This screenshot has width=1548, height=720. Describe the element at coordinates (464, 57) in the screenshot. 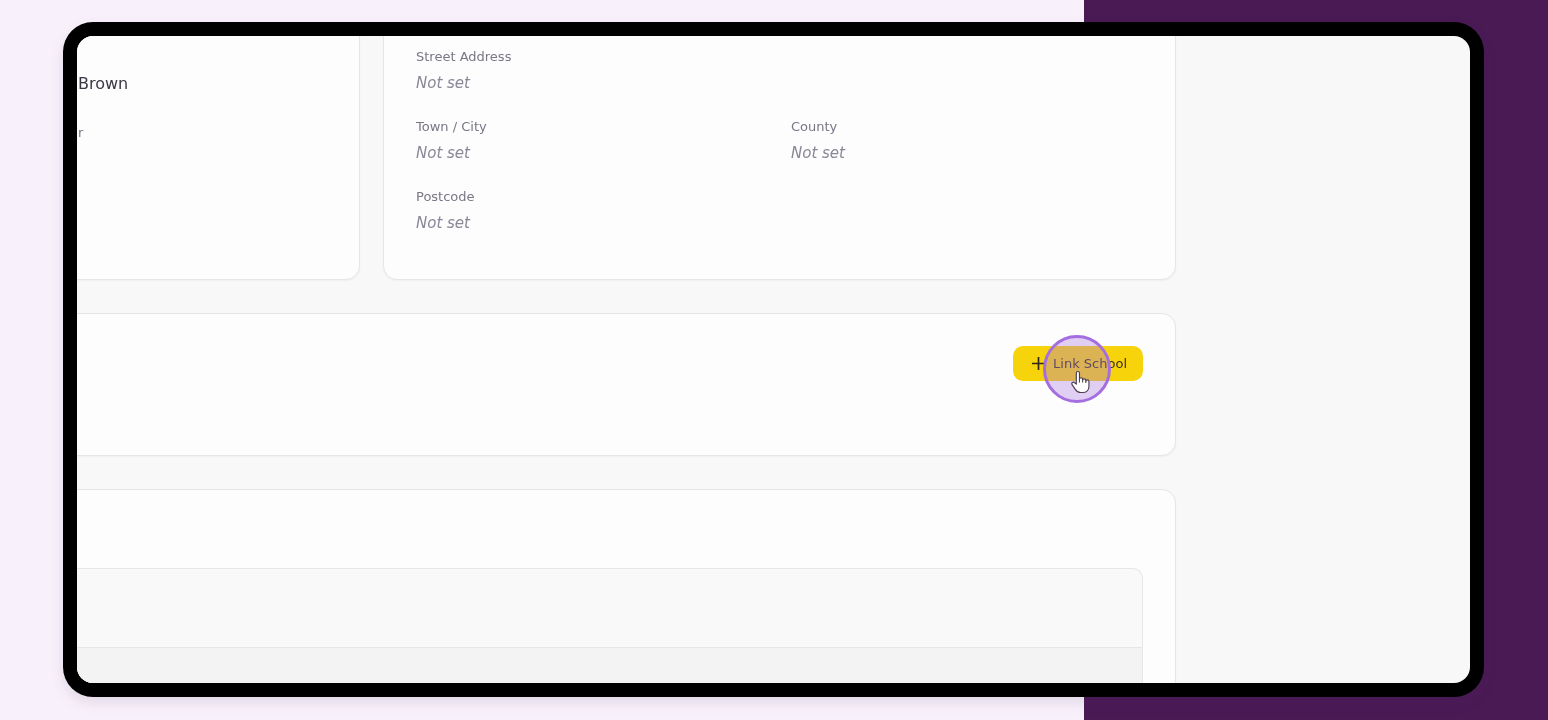

I see `field-label: Street Address` at that location.